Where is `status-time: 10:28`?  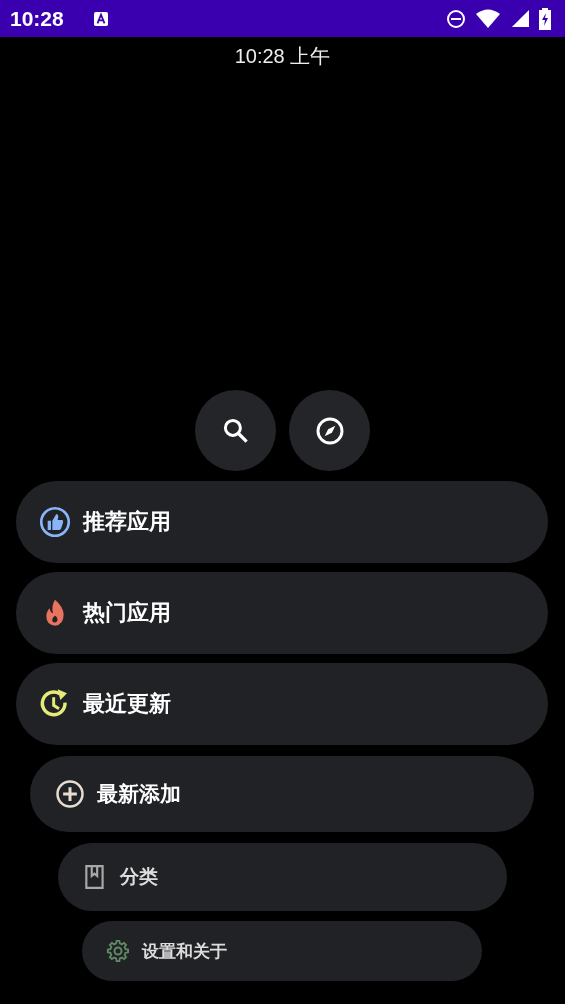 status-time: 10:28 is located at coordinates (37, 18).